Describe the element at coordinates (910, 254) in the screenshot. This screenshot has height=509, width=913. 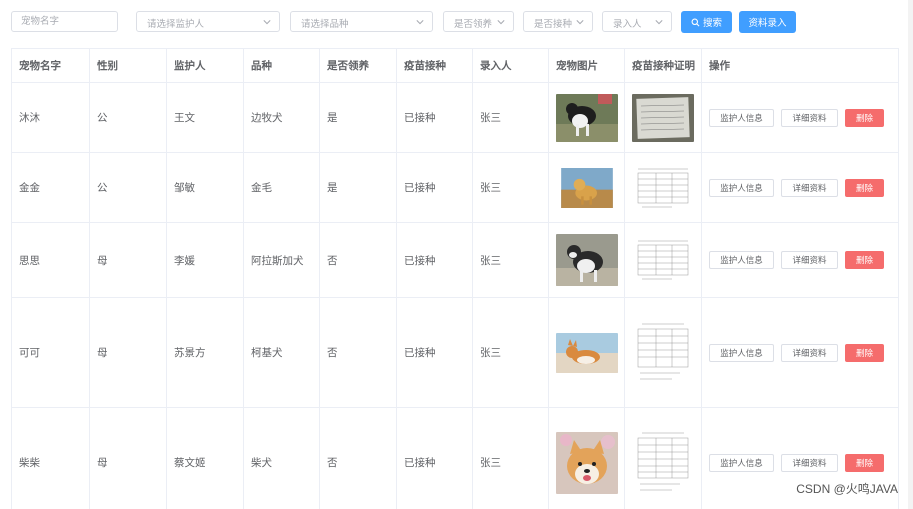
I see `page-scrollbar` at that location.